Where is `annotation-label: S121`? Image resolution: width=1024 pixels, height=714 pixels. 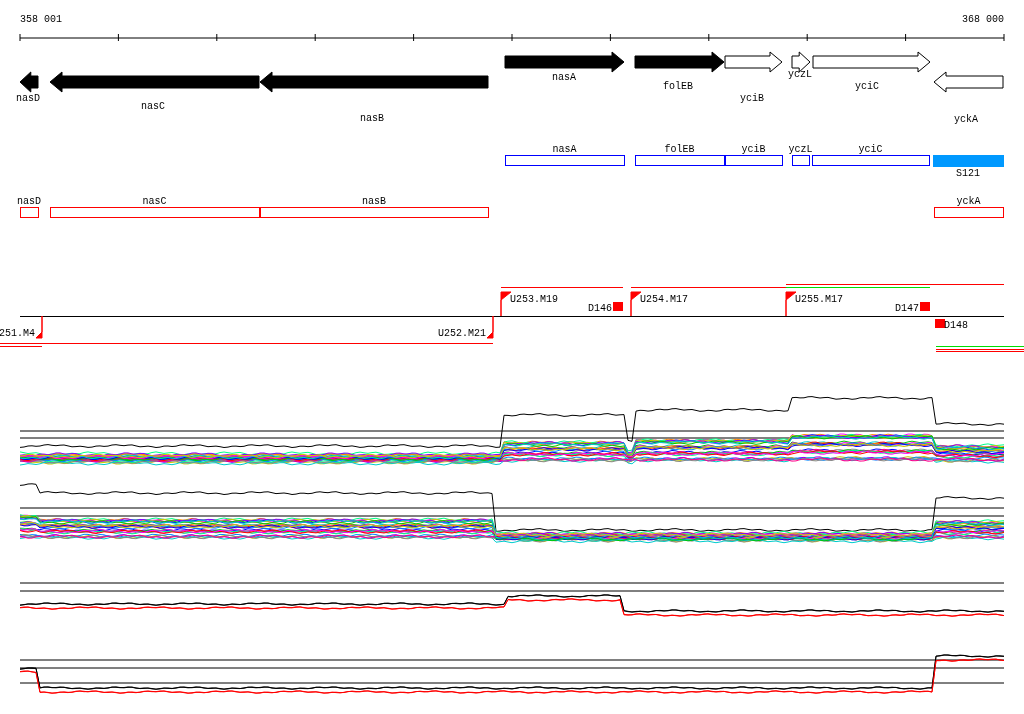 annotation-label: S121 is located at coordinates (968, 173).